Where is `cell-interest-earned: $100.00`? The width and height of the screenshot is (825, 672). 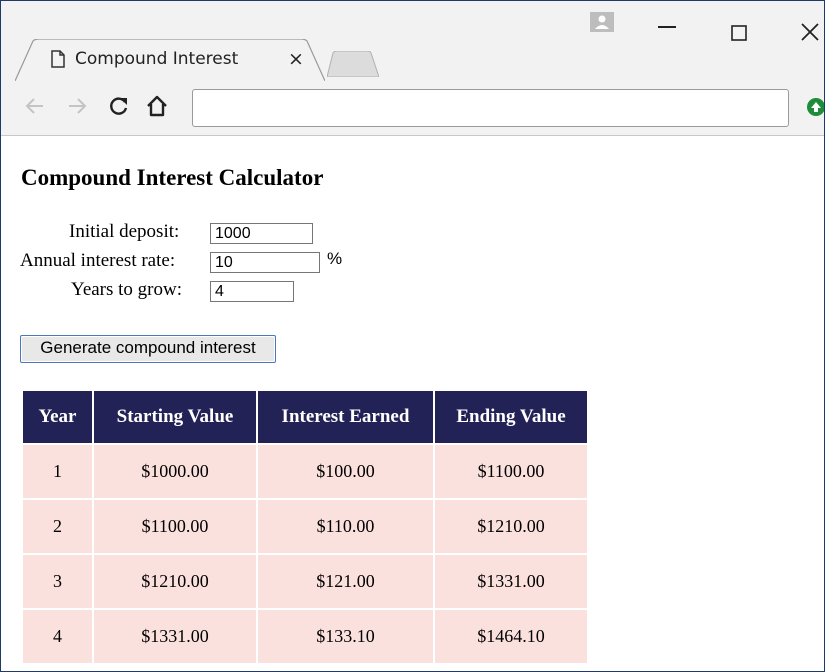
cell-interest-earned: $100.00 is located at coordinates (345, 471).